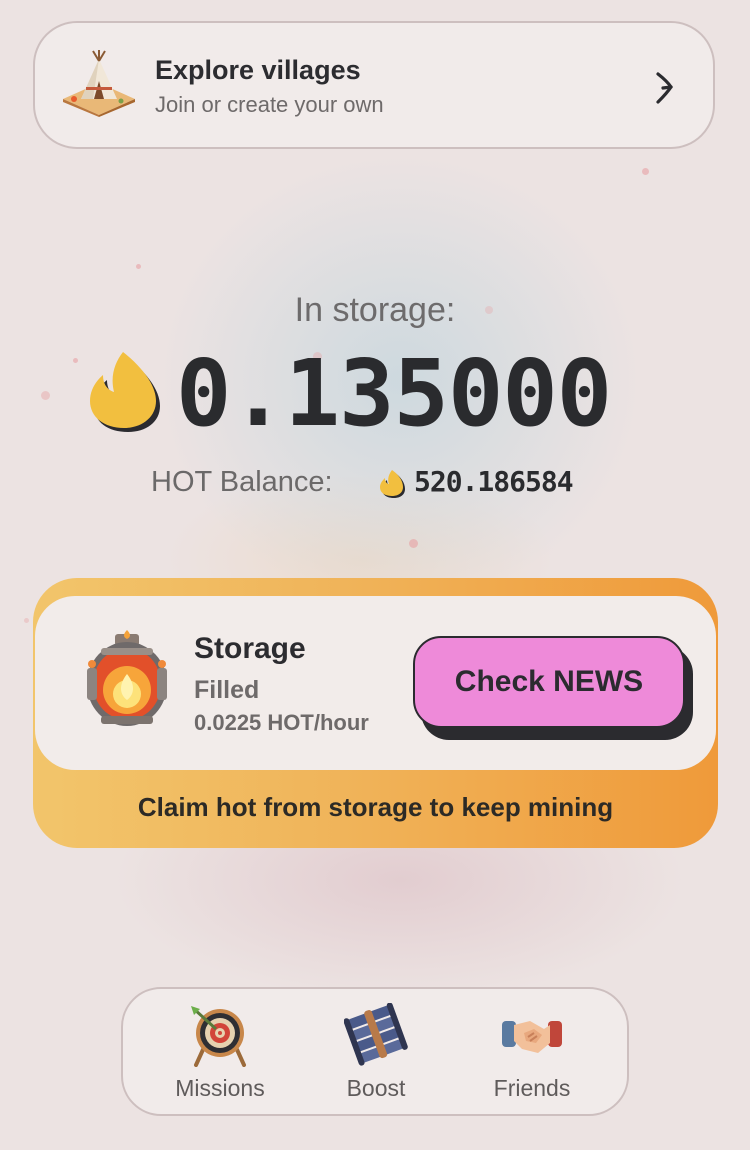  I want to click on boost-pipes-icon, so click(376, 1034).